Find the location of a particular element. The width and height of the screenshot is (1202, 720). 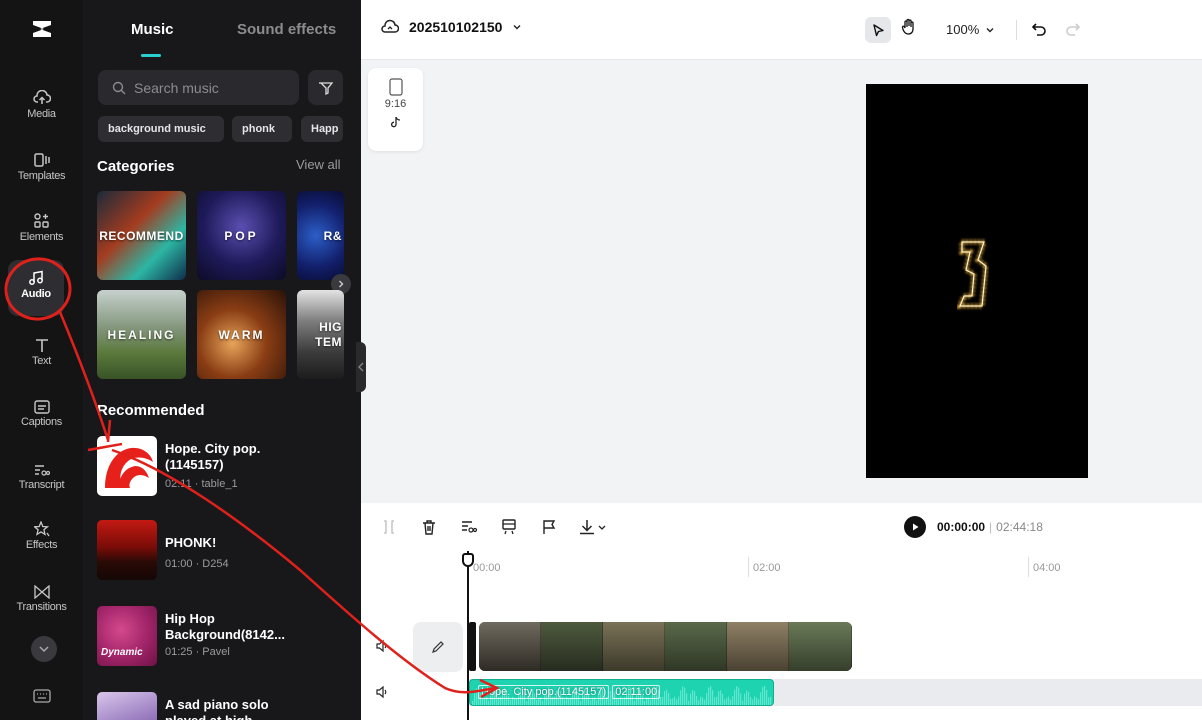

search-icon is located at coordinates (119, 87).